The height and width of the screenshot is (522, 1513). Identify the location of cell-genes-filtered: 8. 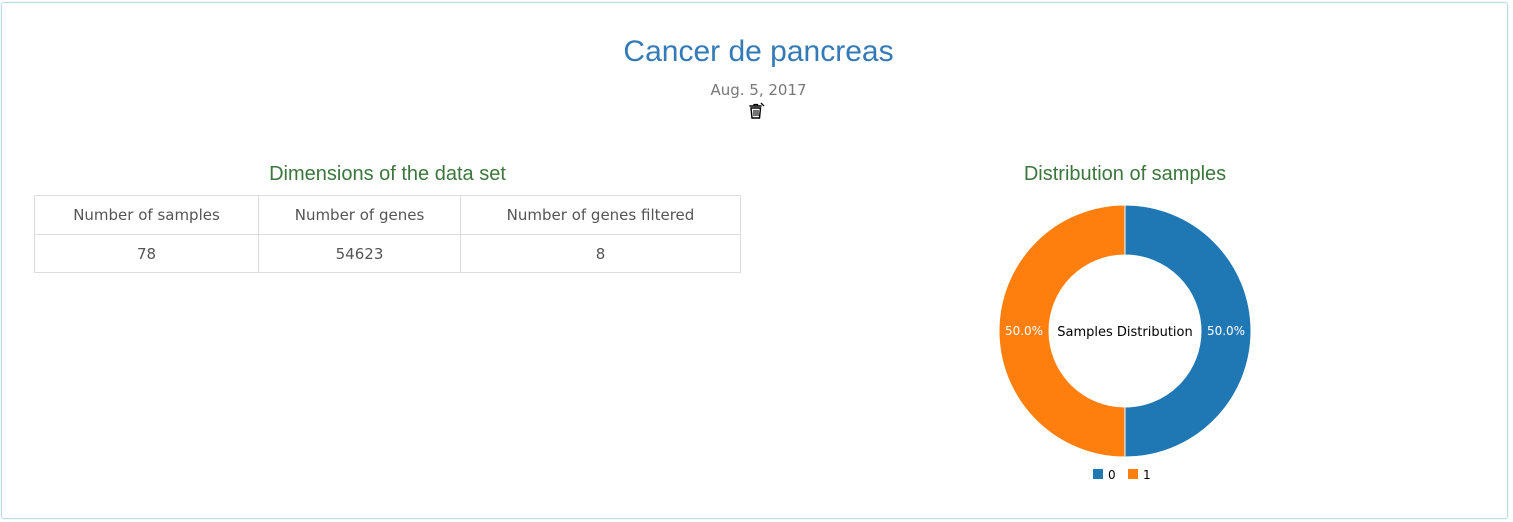
(600, 253).